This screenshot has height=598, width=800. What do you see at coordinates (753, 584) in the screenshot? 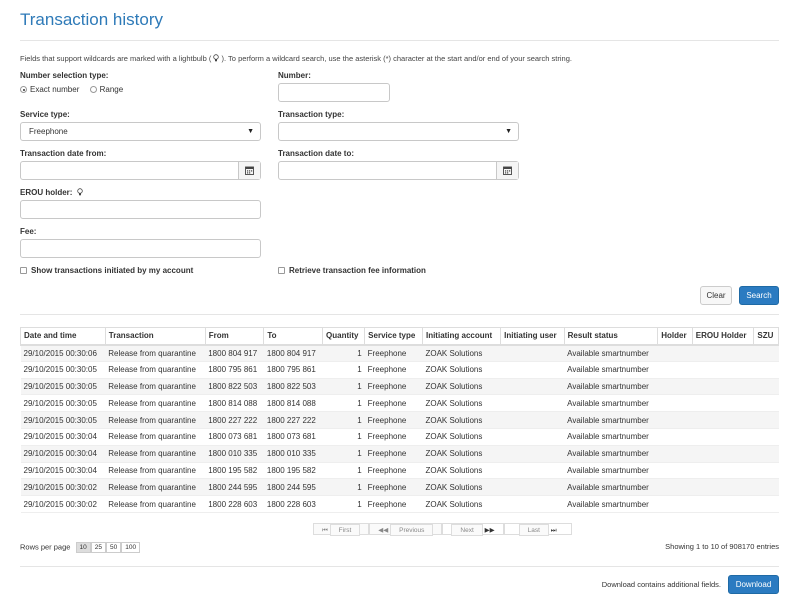
I see `download-button: Download` at bounding box center [753, 584].